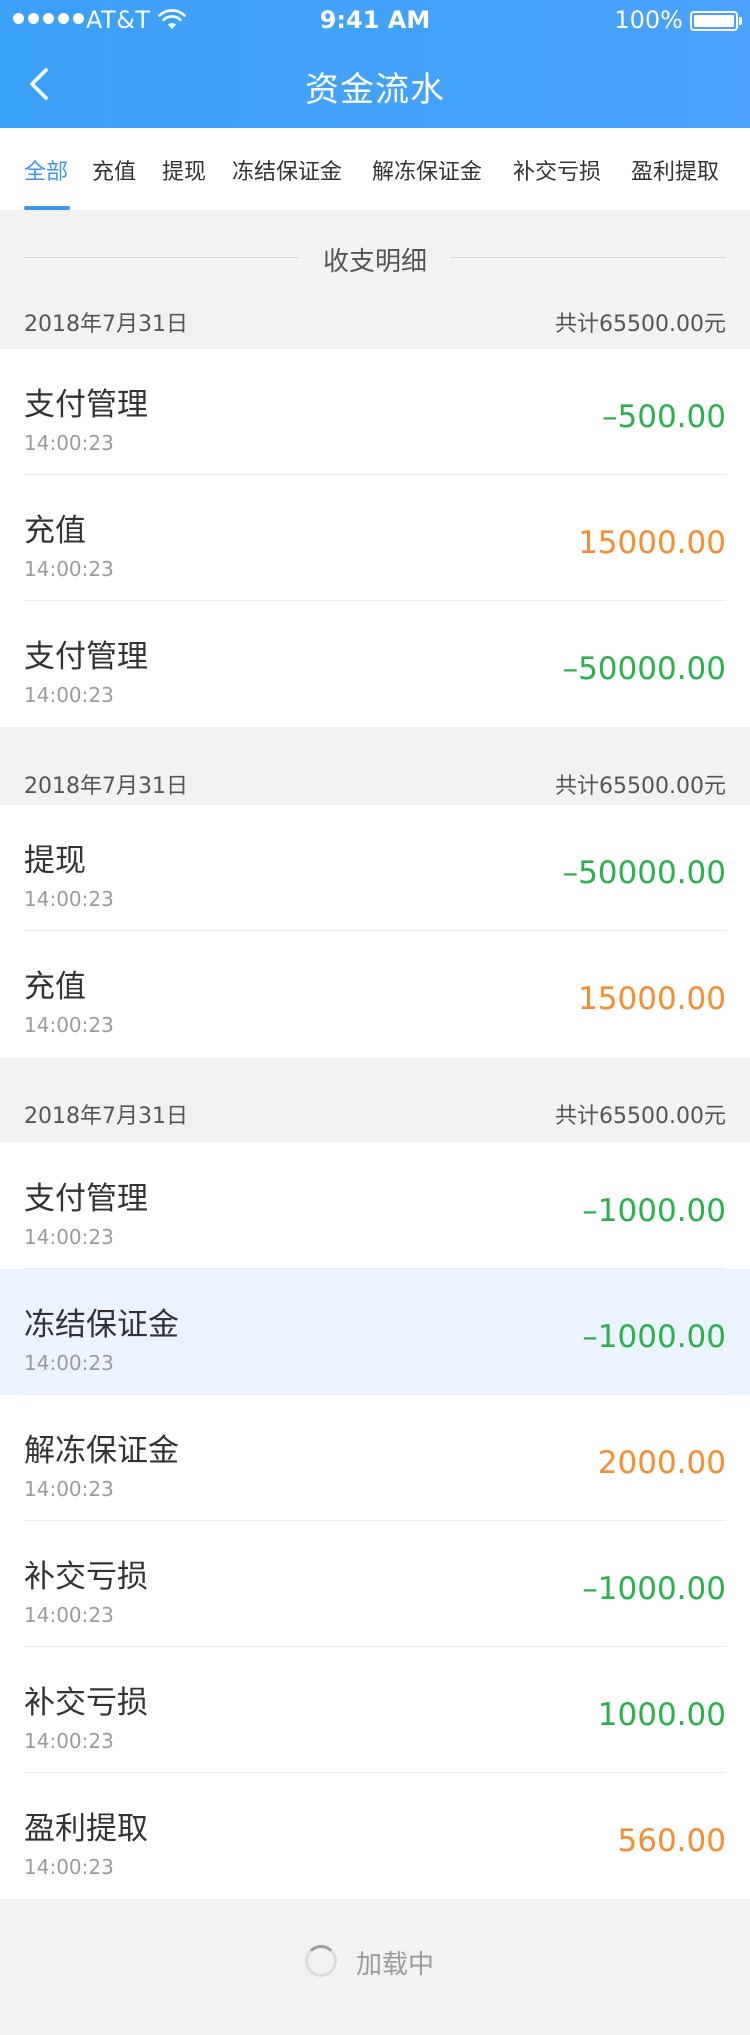 This screenshot has height=2035, width=750. I want to click on app-header: AT&T 9:41 AM 100% 资金流水, so click(375, 64).